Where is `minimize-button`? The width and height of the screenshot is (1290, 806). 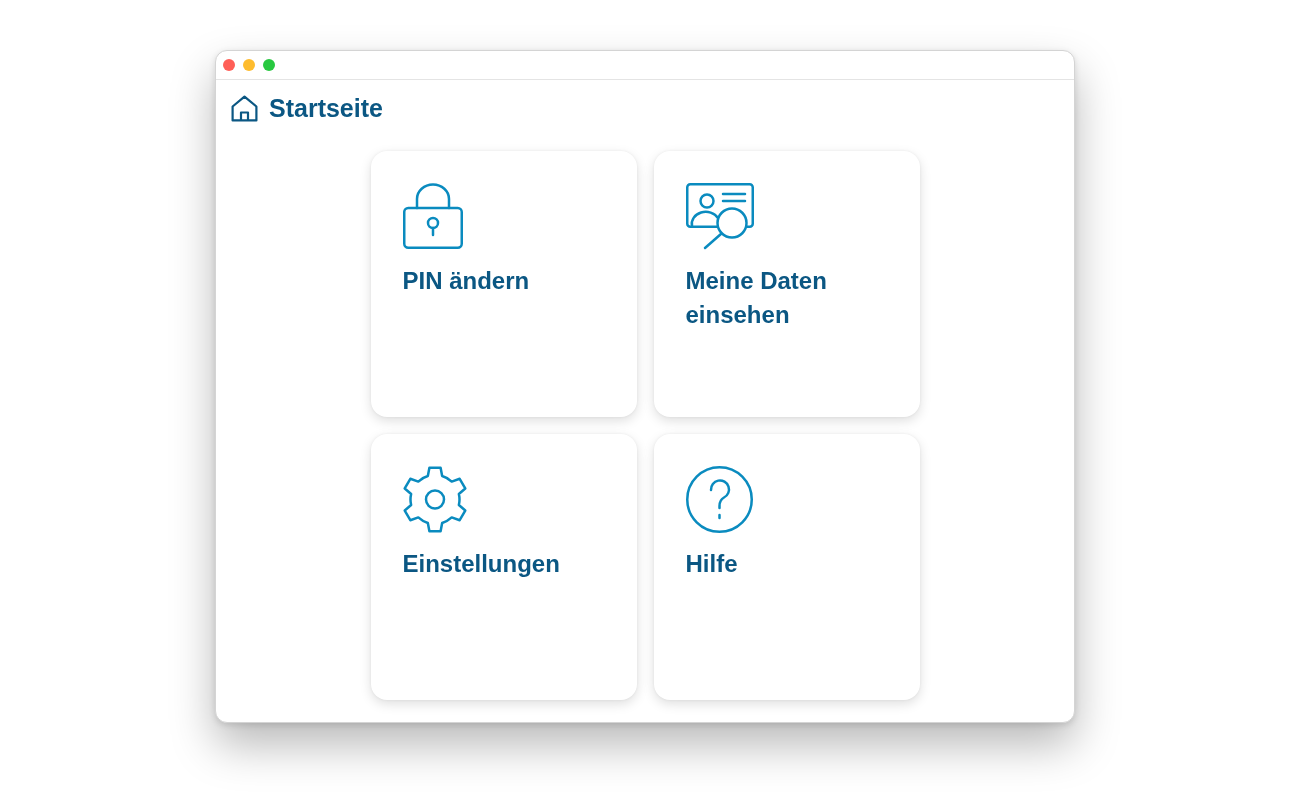
minimize-button is located at coordinates (249, 65).